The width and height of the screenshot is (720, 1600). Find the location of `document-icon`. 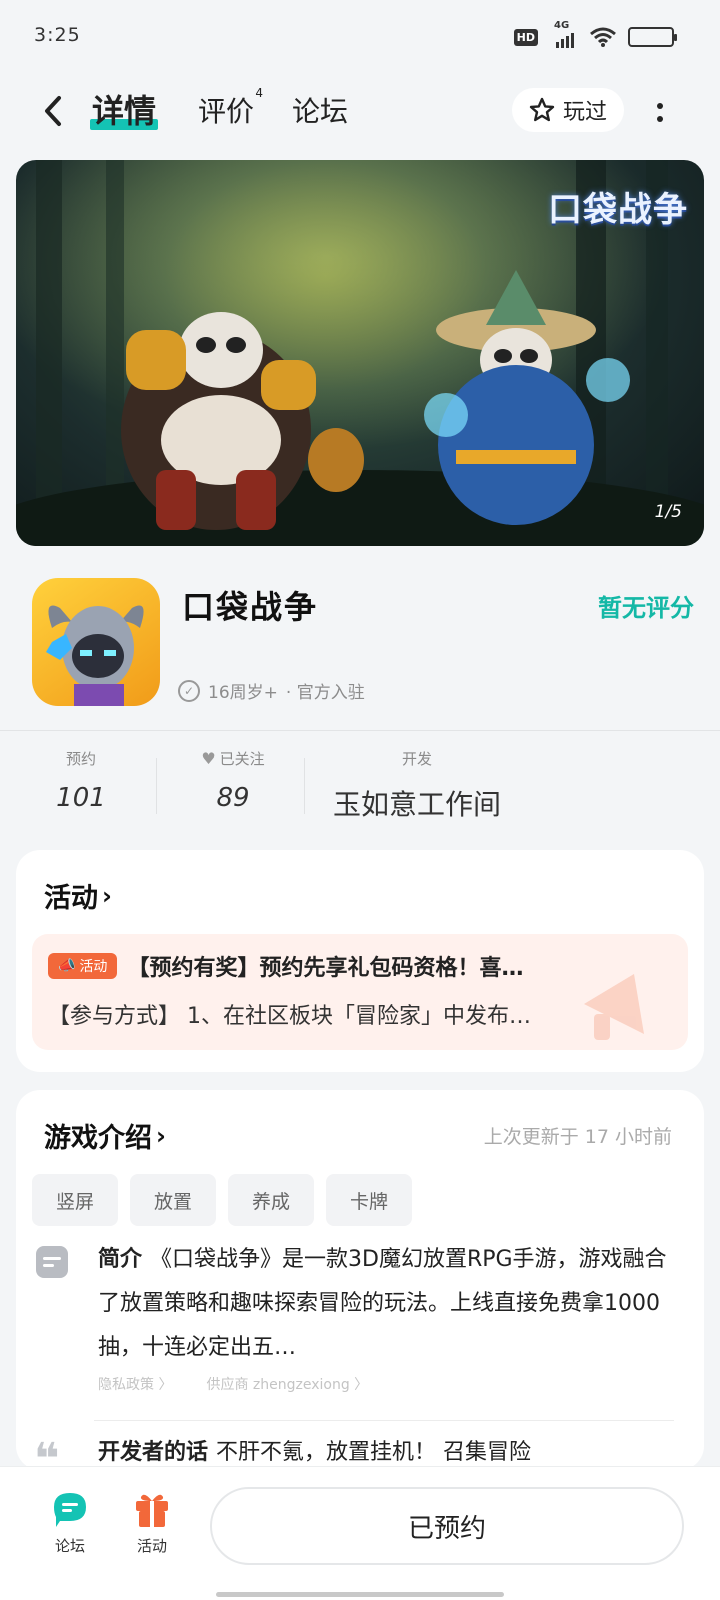

document-icon is located at coordinates (52, 1262).